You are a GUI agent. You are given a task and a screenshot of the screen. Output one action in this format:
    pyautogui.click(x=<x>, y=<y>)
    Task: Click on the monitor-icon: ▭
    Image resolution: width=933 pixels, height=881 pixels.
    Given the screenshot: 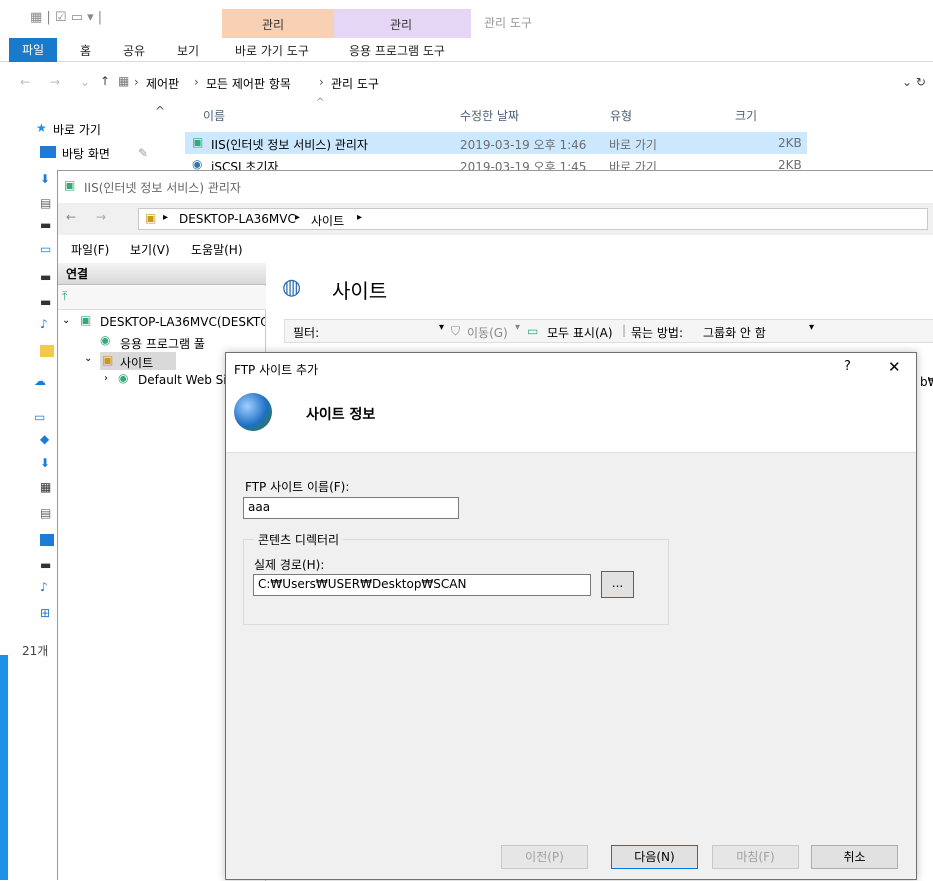 What is the action you would take?
    pyautogui.click(x=45, y=249)
    